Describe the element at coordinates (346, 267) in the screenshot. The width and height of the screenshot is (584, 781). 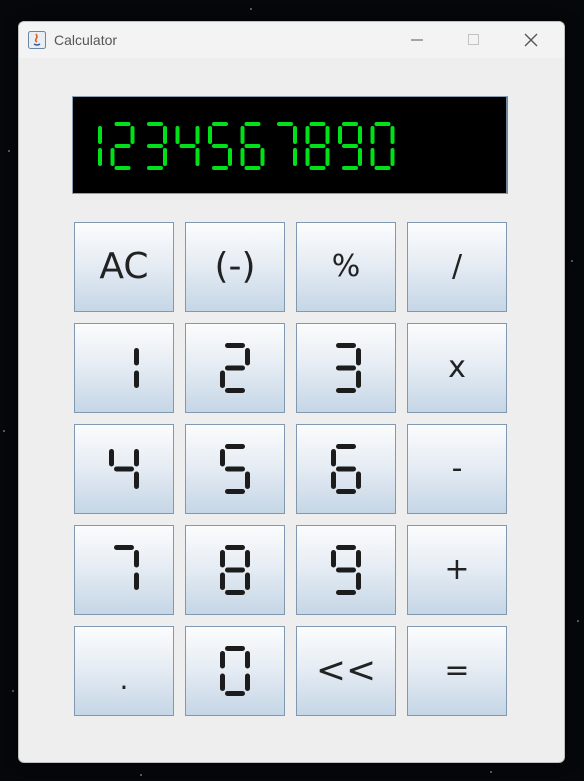
I see `percent-button: %` at that location.